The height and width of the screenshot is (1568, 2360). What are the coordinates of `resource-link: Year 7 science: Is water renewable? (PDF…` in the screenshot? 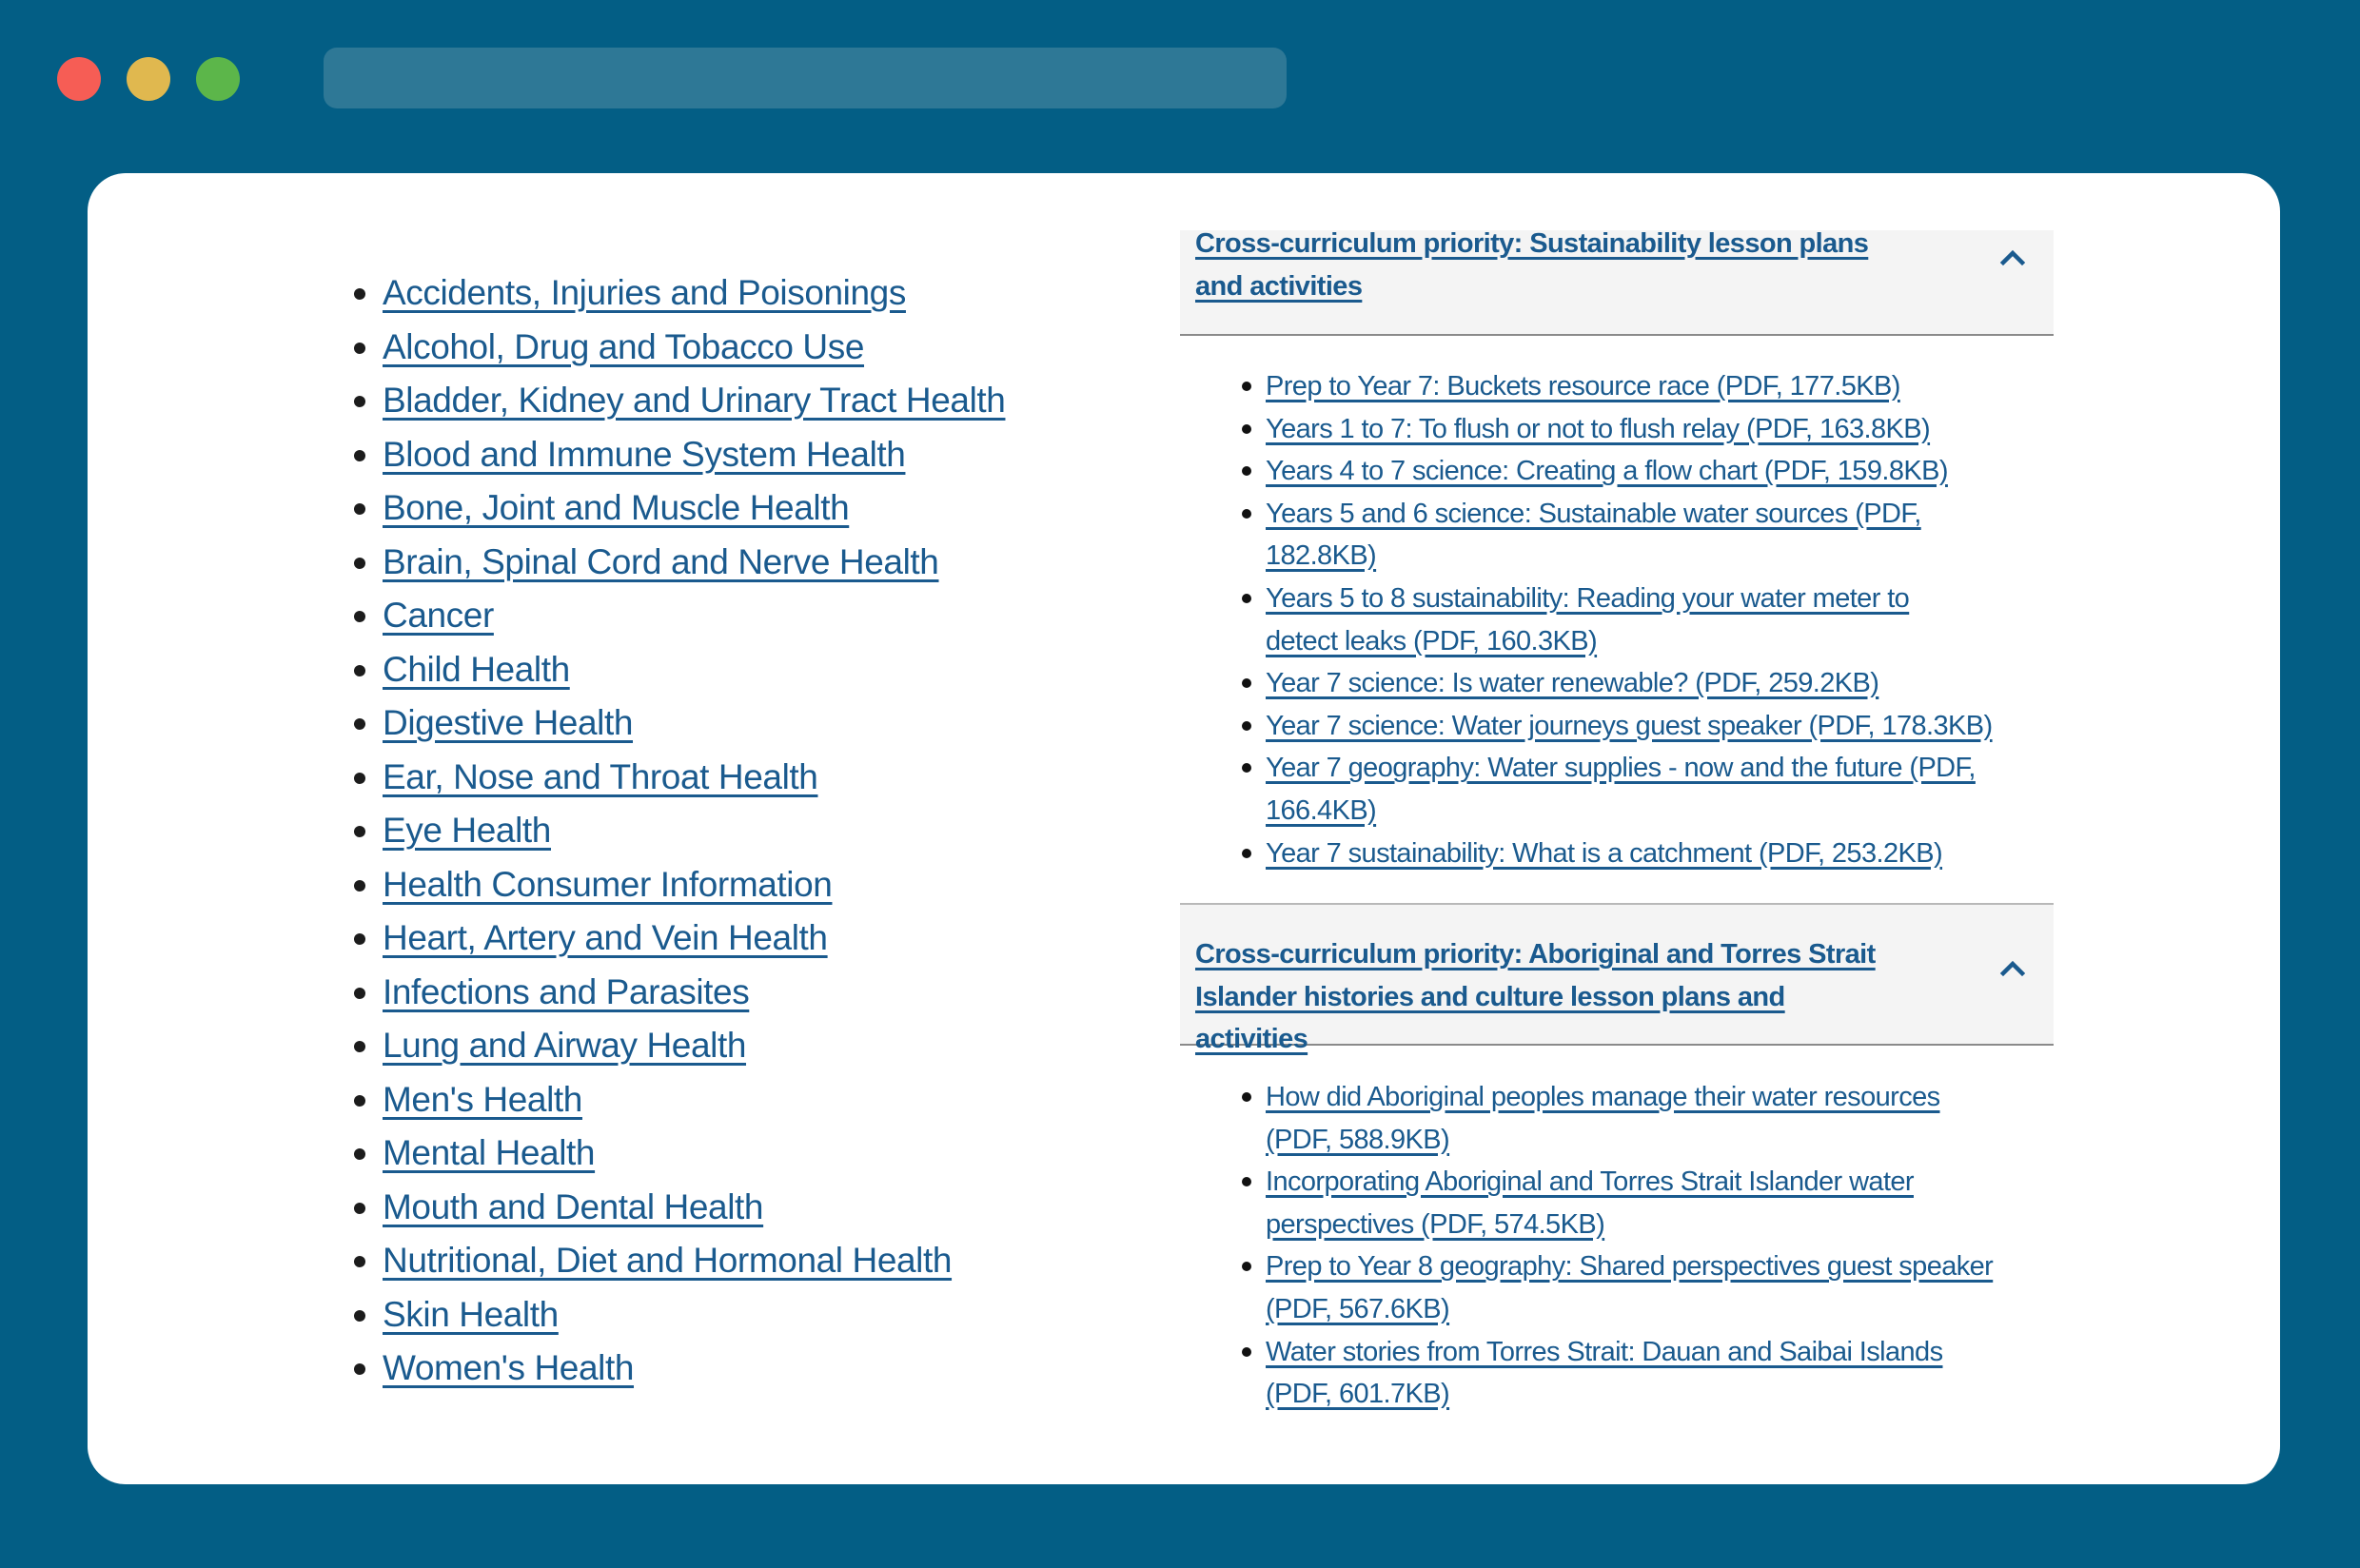 It's located at (1573, 683).